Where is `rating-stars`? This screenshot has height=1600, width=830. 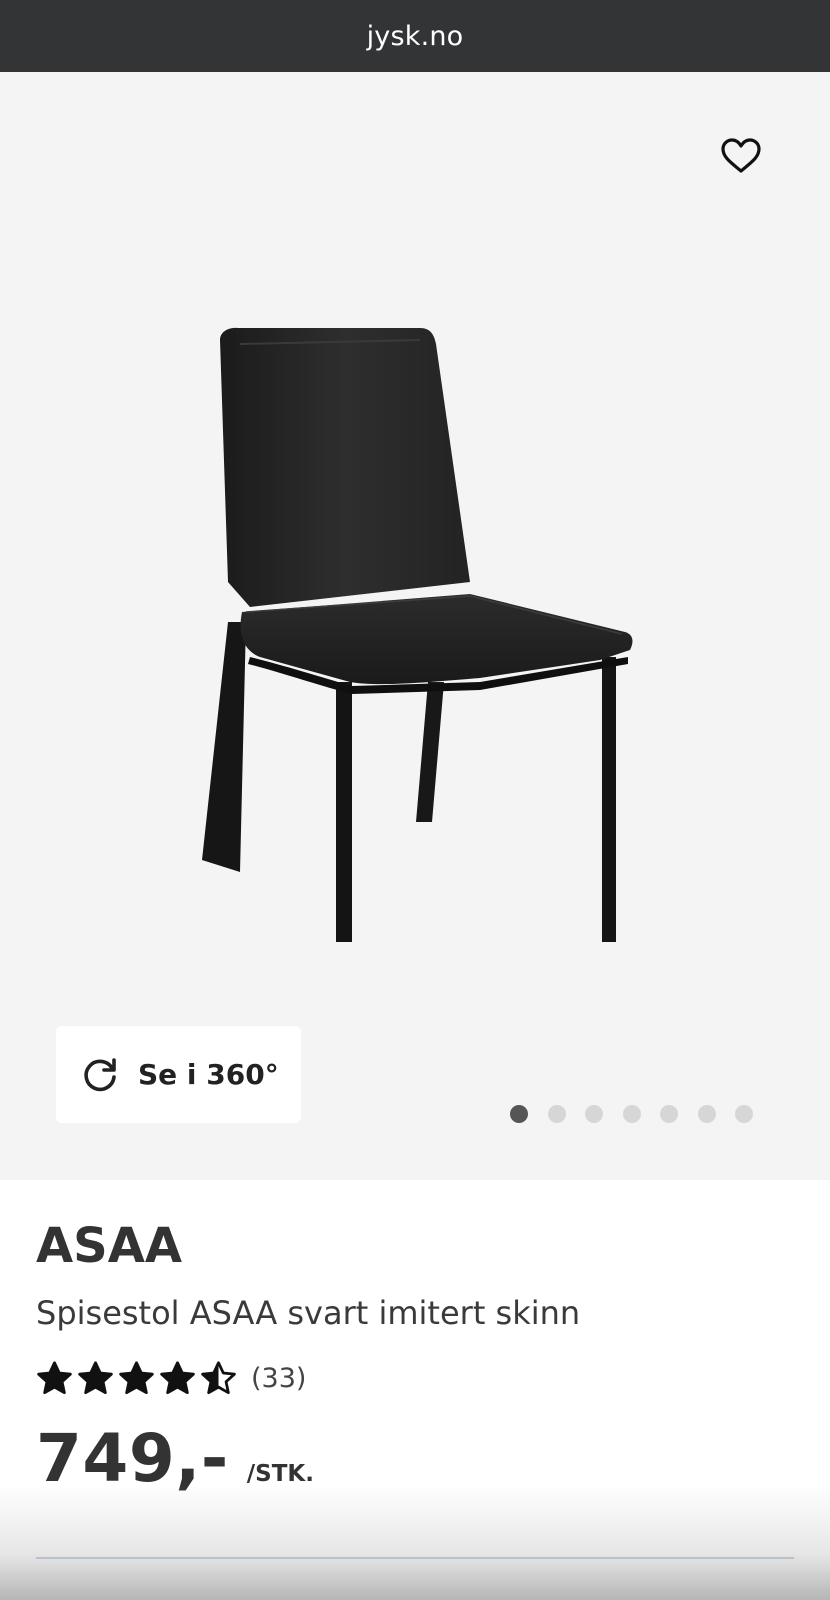
rating-stars is located at coordinates (136, 1378).